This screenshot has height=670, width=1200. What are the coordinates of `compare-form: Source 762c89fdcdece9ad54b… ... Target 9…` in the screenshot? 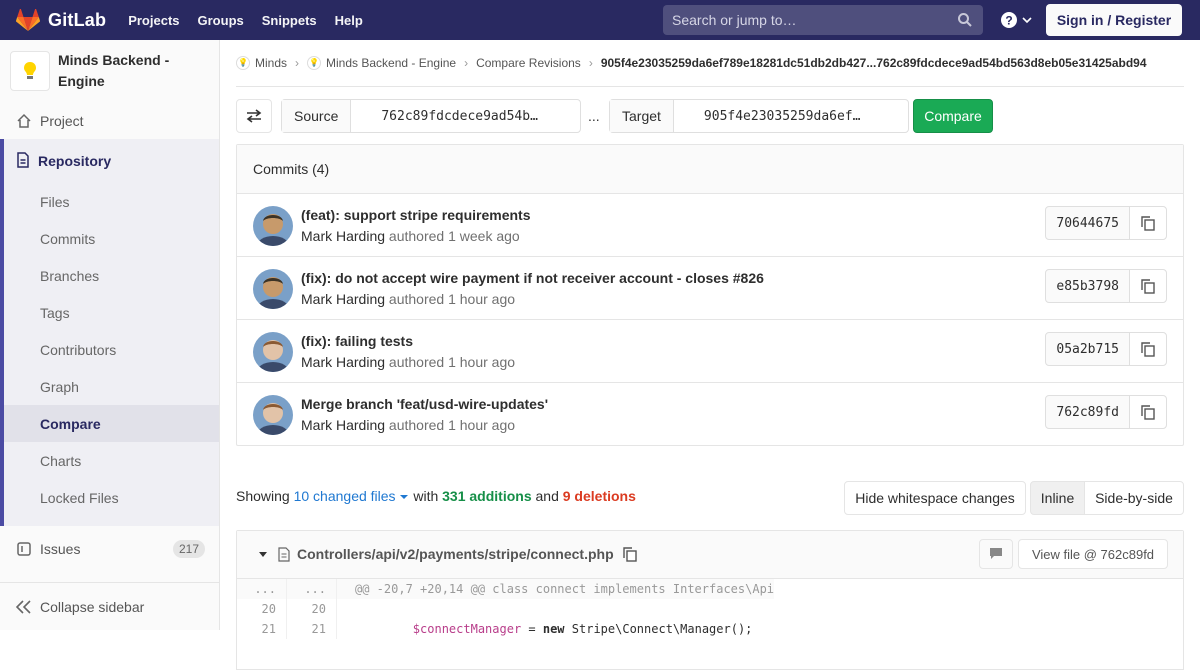 It's located at (710, 116).